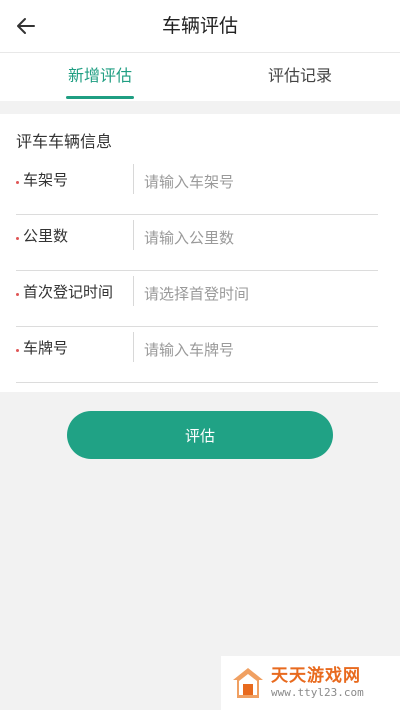  What do you see at coordinates (259, 350) in the screenshot?
I see `plate-number-input` at bounding box center [259, 350].